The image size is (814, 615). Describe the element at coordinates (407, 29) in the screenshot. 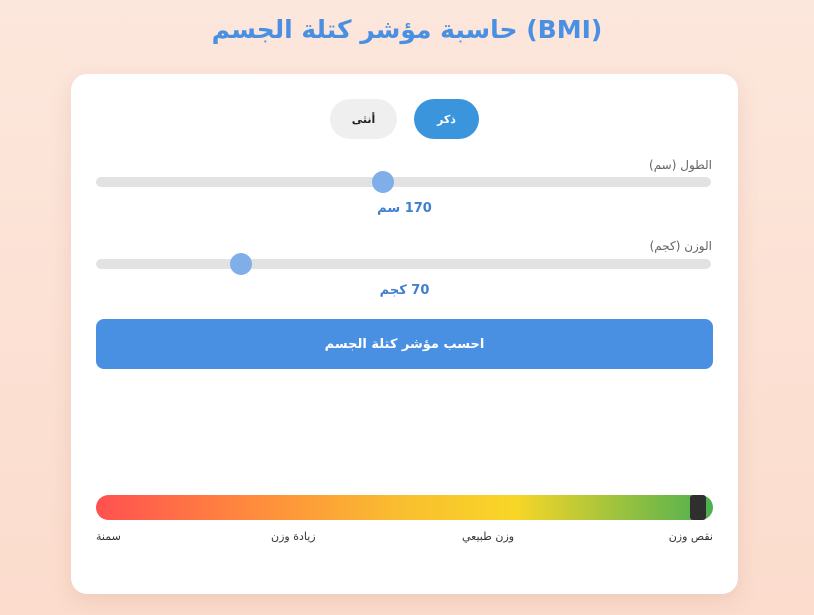

I see `page-title: حاسبة مؤشر كتلة الجسم (BMI)` at that location.